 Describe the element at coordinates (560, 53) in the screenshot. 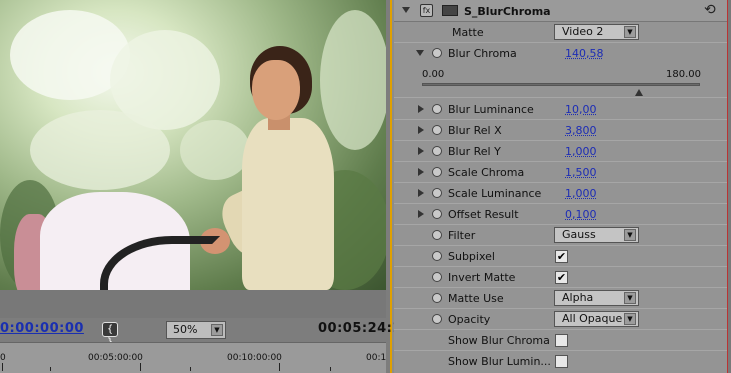

I see `param-row-blur-chroma: Blur Chroma 140,58` at that location.